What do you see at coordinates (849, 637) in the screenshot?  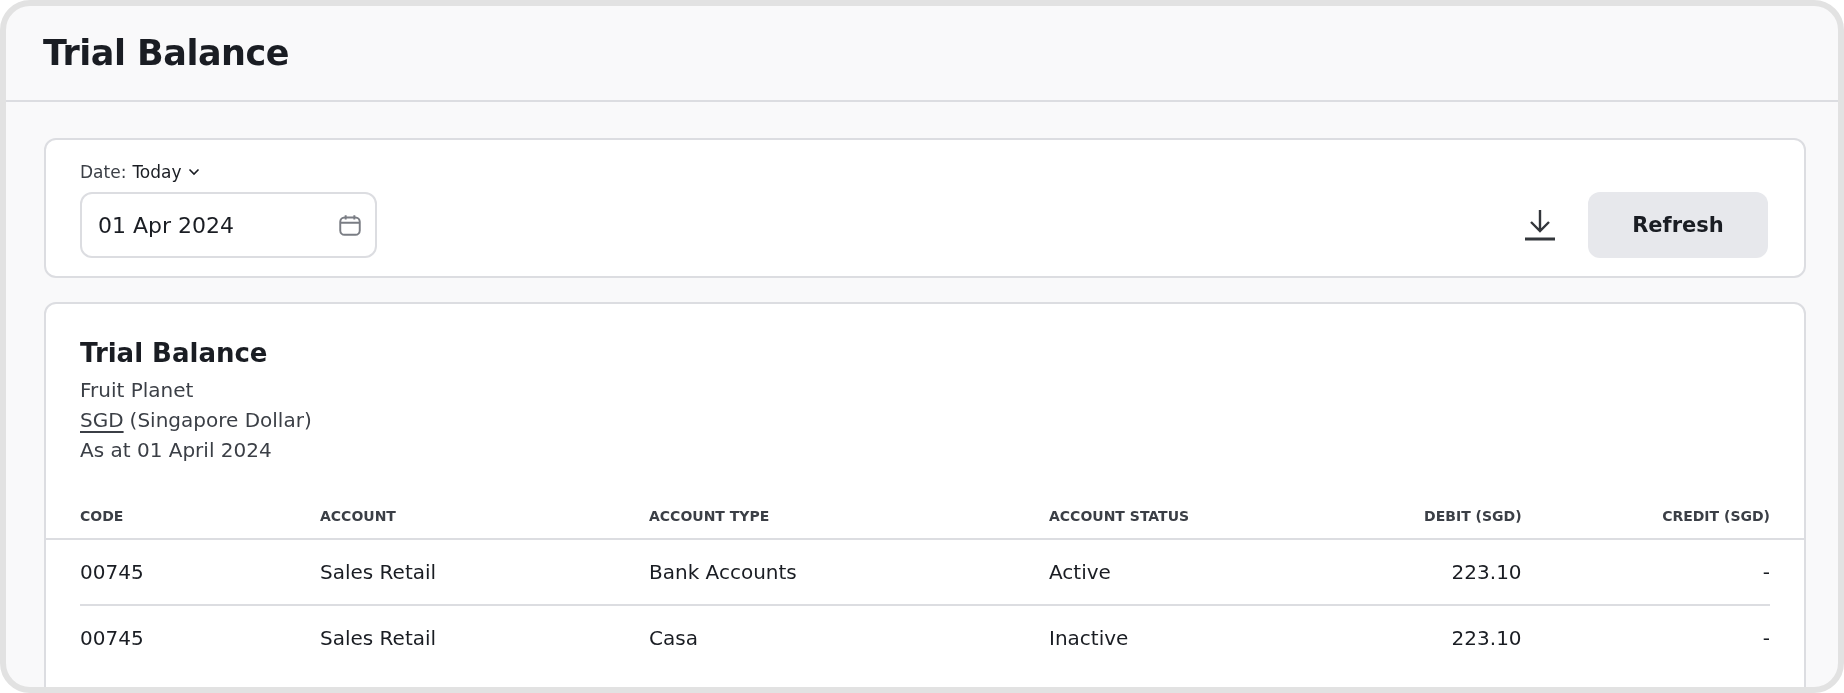 I see `table-cell: Casa` at bounding box center [849, 637].